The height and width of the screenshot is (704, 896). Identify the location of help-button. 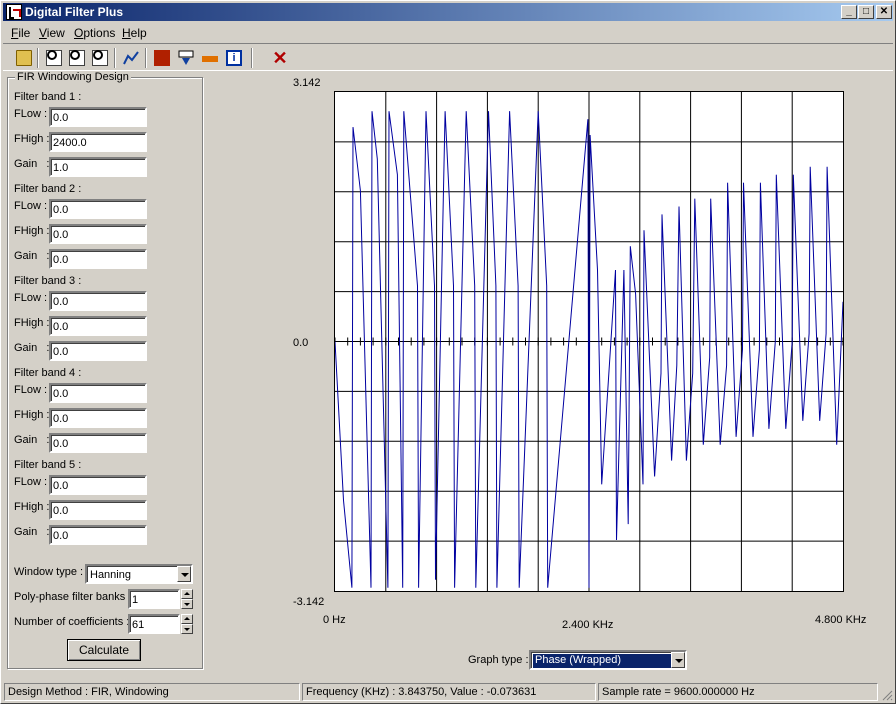
(162, 58).